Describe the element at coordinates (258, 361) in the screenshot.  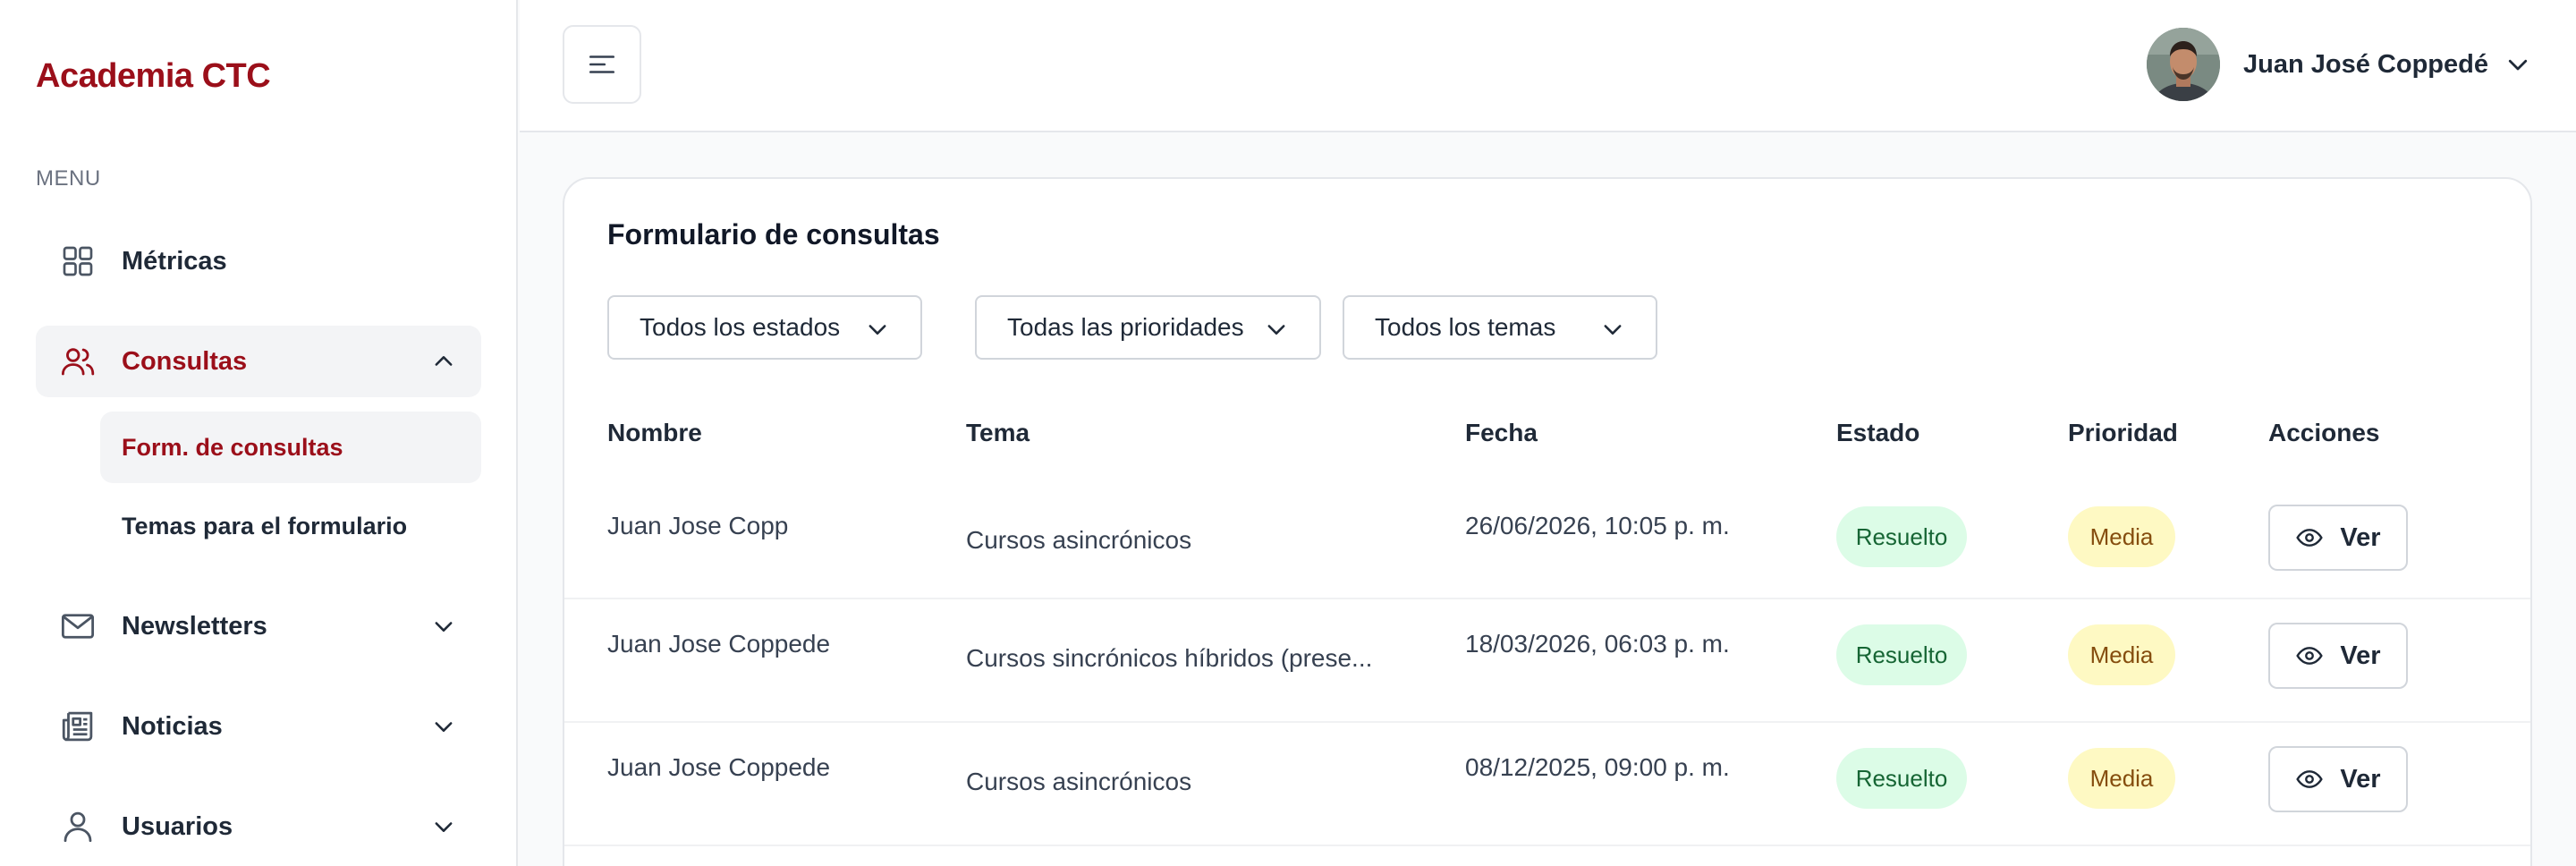
I see `sidebar-item-consultas: Consultas` at that location.